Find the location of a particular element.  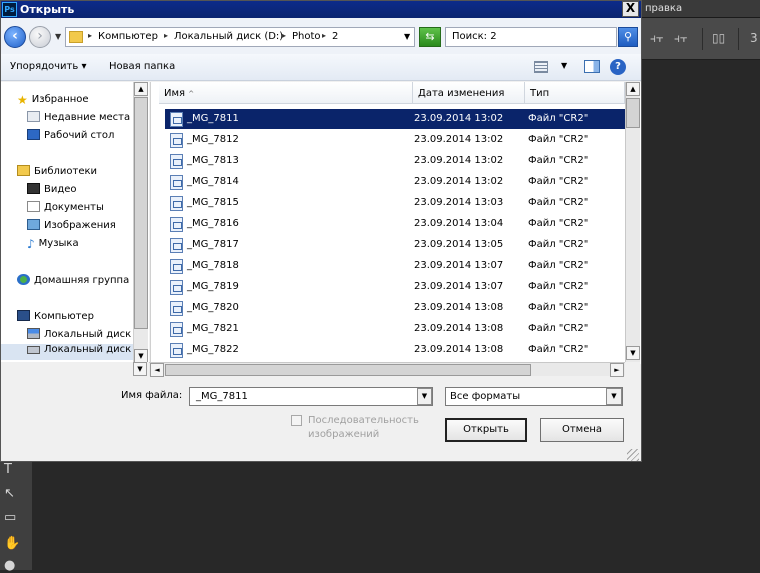

filetype-dropdown-icon: ▼ is located at coordinates (614, 396).